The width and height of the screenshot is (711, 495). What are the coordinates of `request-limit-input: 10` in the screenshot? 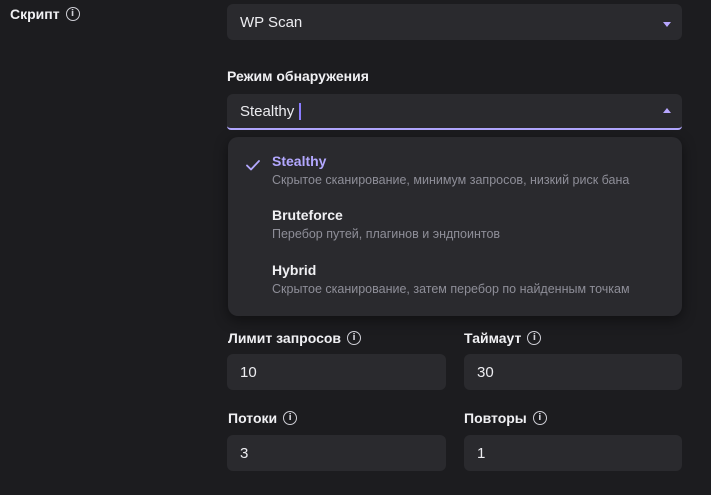 It's located at (336, 372).